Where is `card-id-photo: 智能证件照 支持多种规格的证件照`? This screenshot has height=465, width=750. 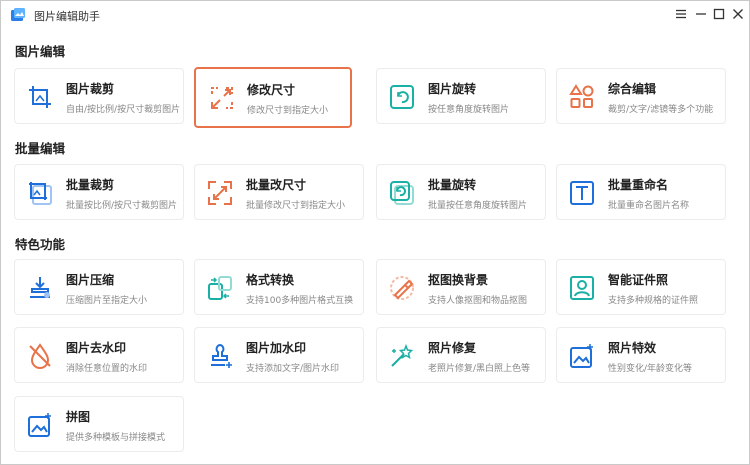
card-id-photo: 智能证件照 支持多种规格的证件照 is located at coordinates (641, 287).